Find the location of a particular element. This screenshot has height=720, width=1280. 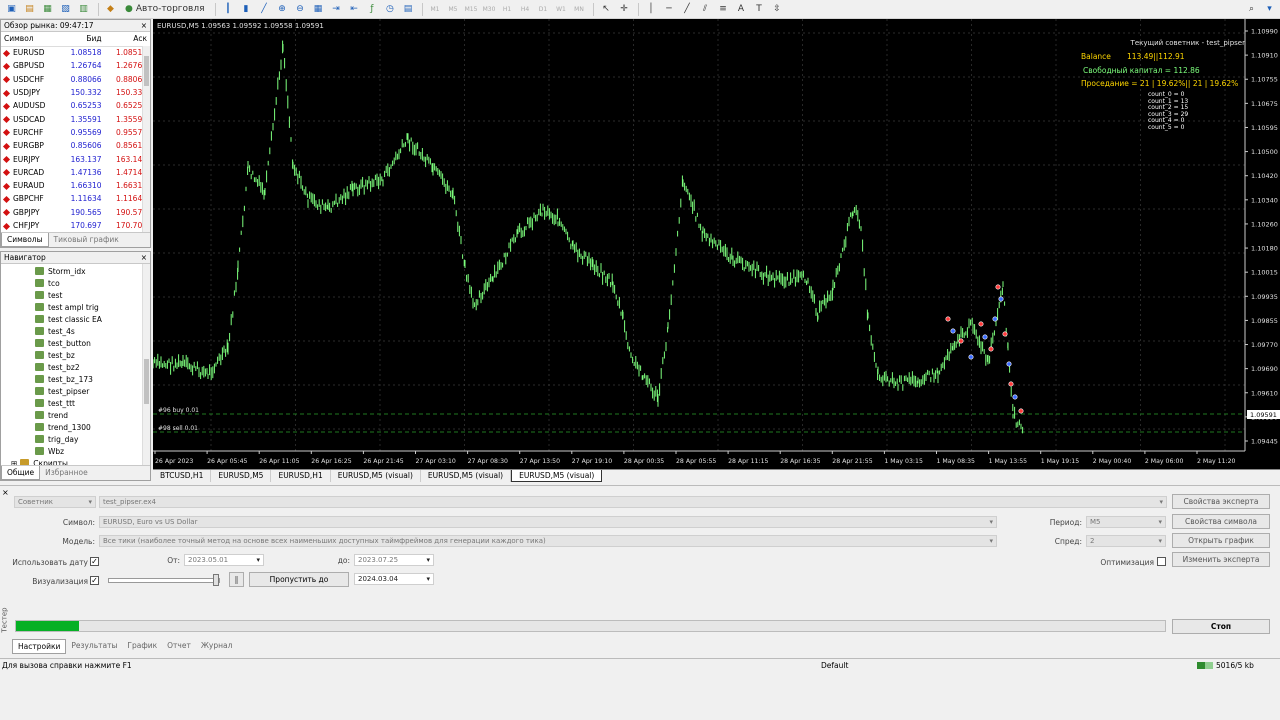

vertical-line-icon: │ is located at coordinates (650, 9).